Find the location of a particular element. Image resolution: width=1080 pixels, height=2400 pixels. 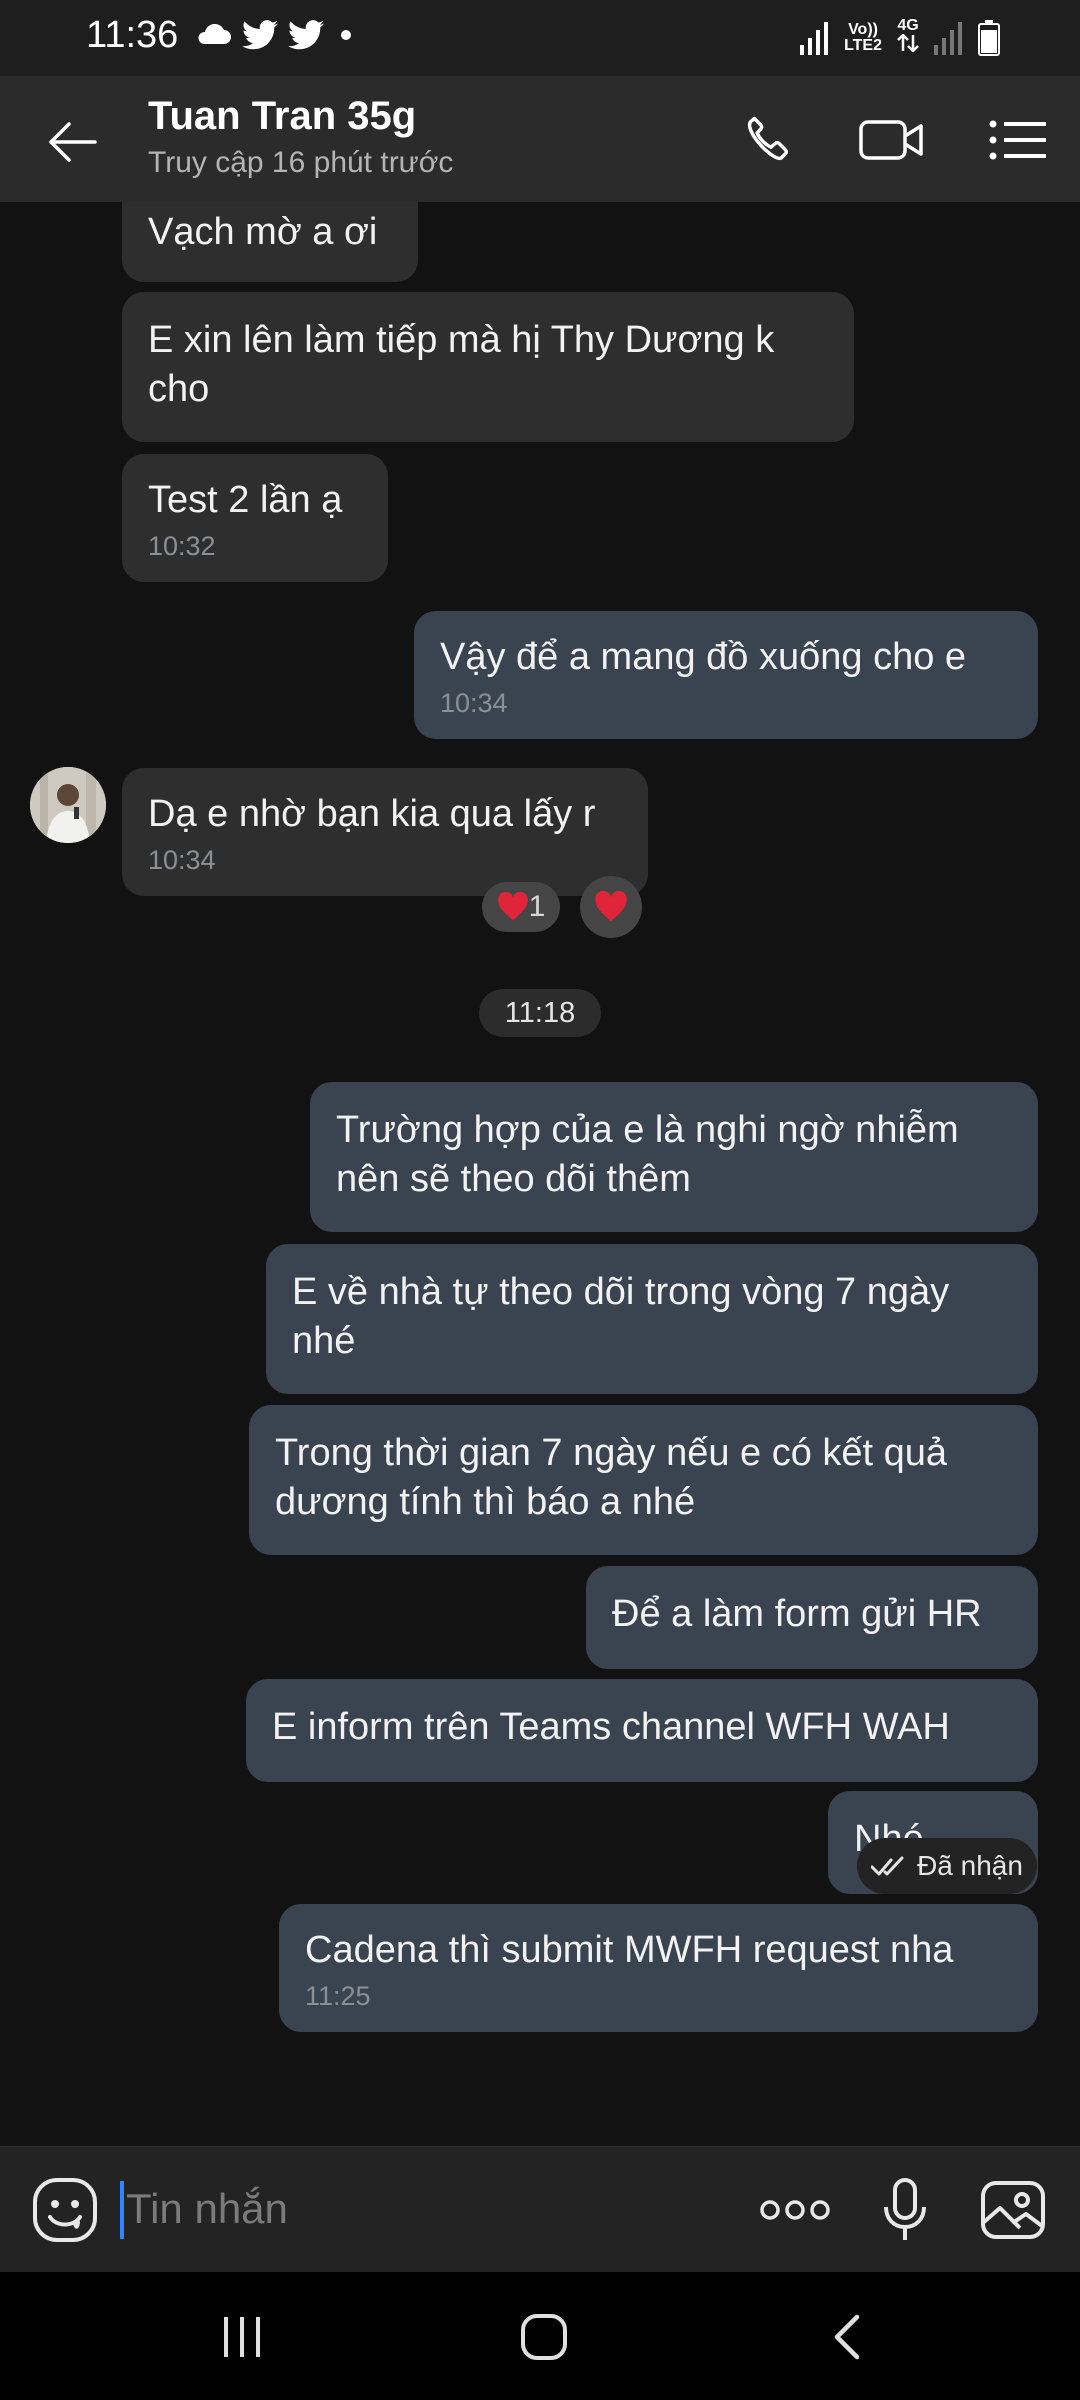

delivery-status-badge: Đã nhận is located at coordinates (947, 1866).